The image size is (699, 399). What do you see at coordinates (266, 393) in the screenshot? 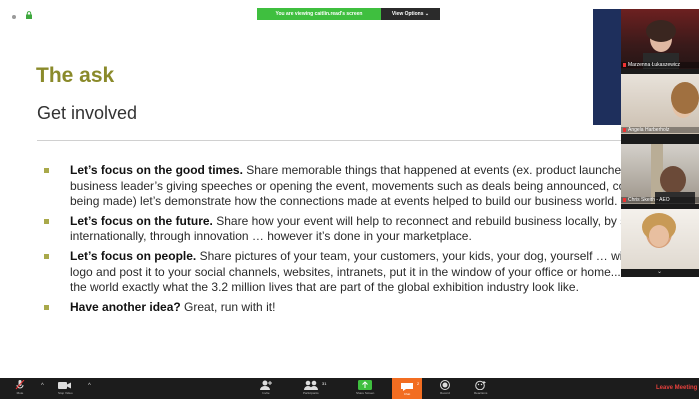
I see `invite-label: Invite` at bounding box center [266, 393].